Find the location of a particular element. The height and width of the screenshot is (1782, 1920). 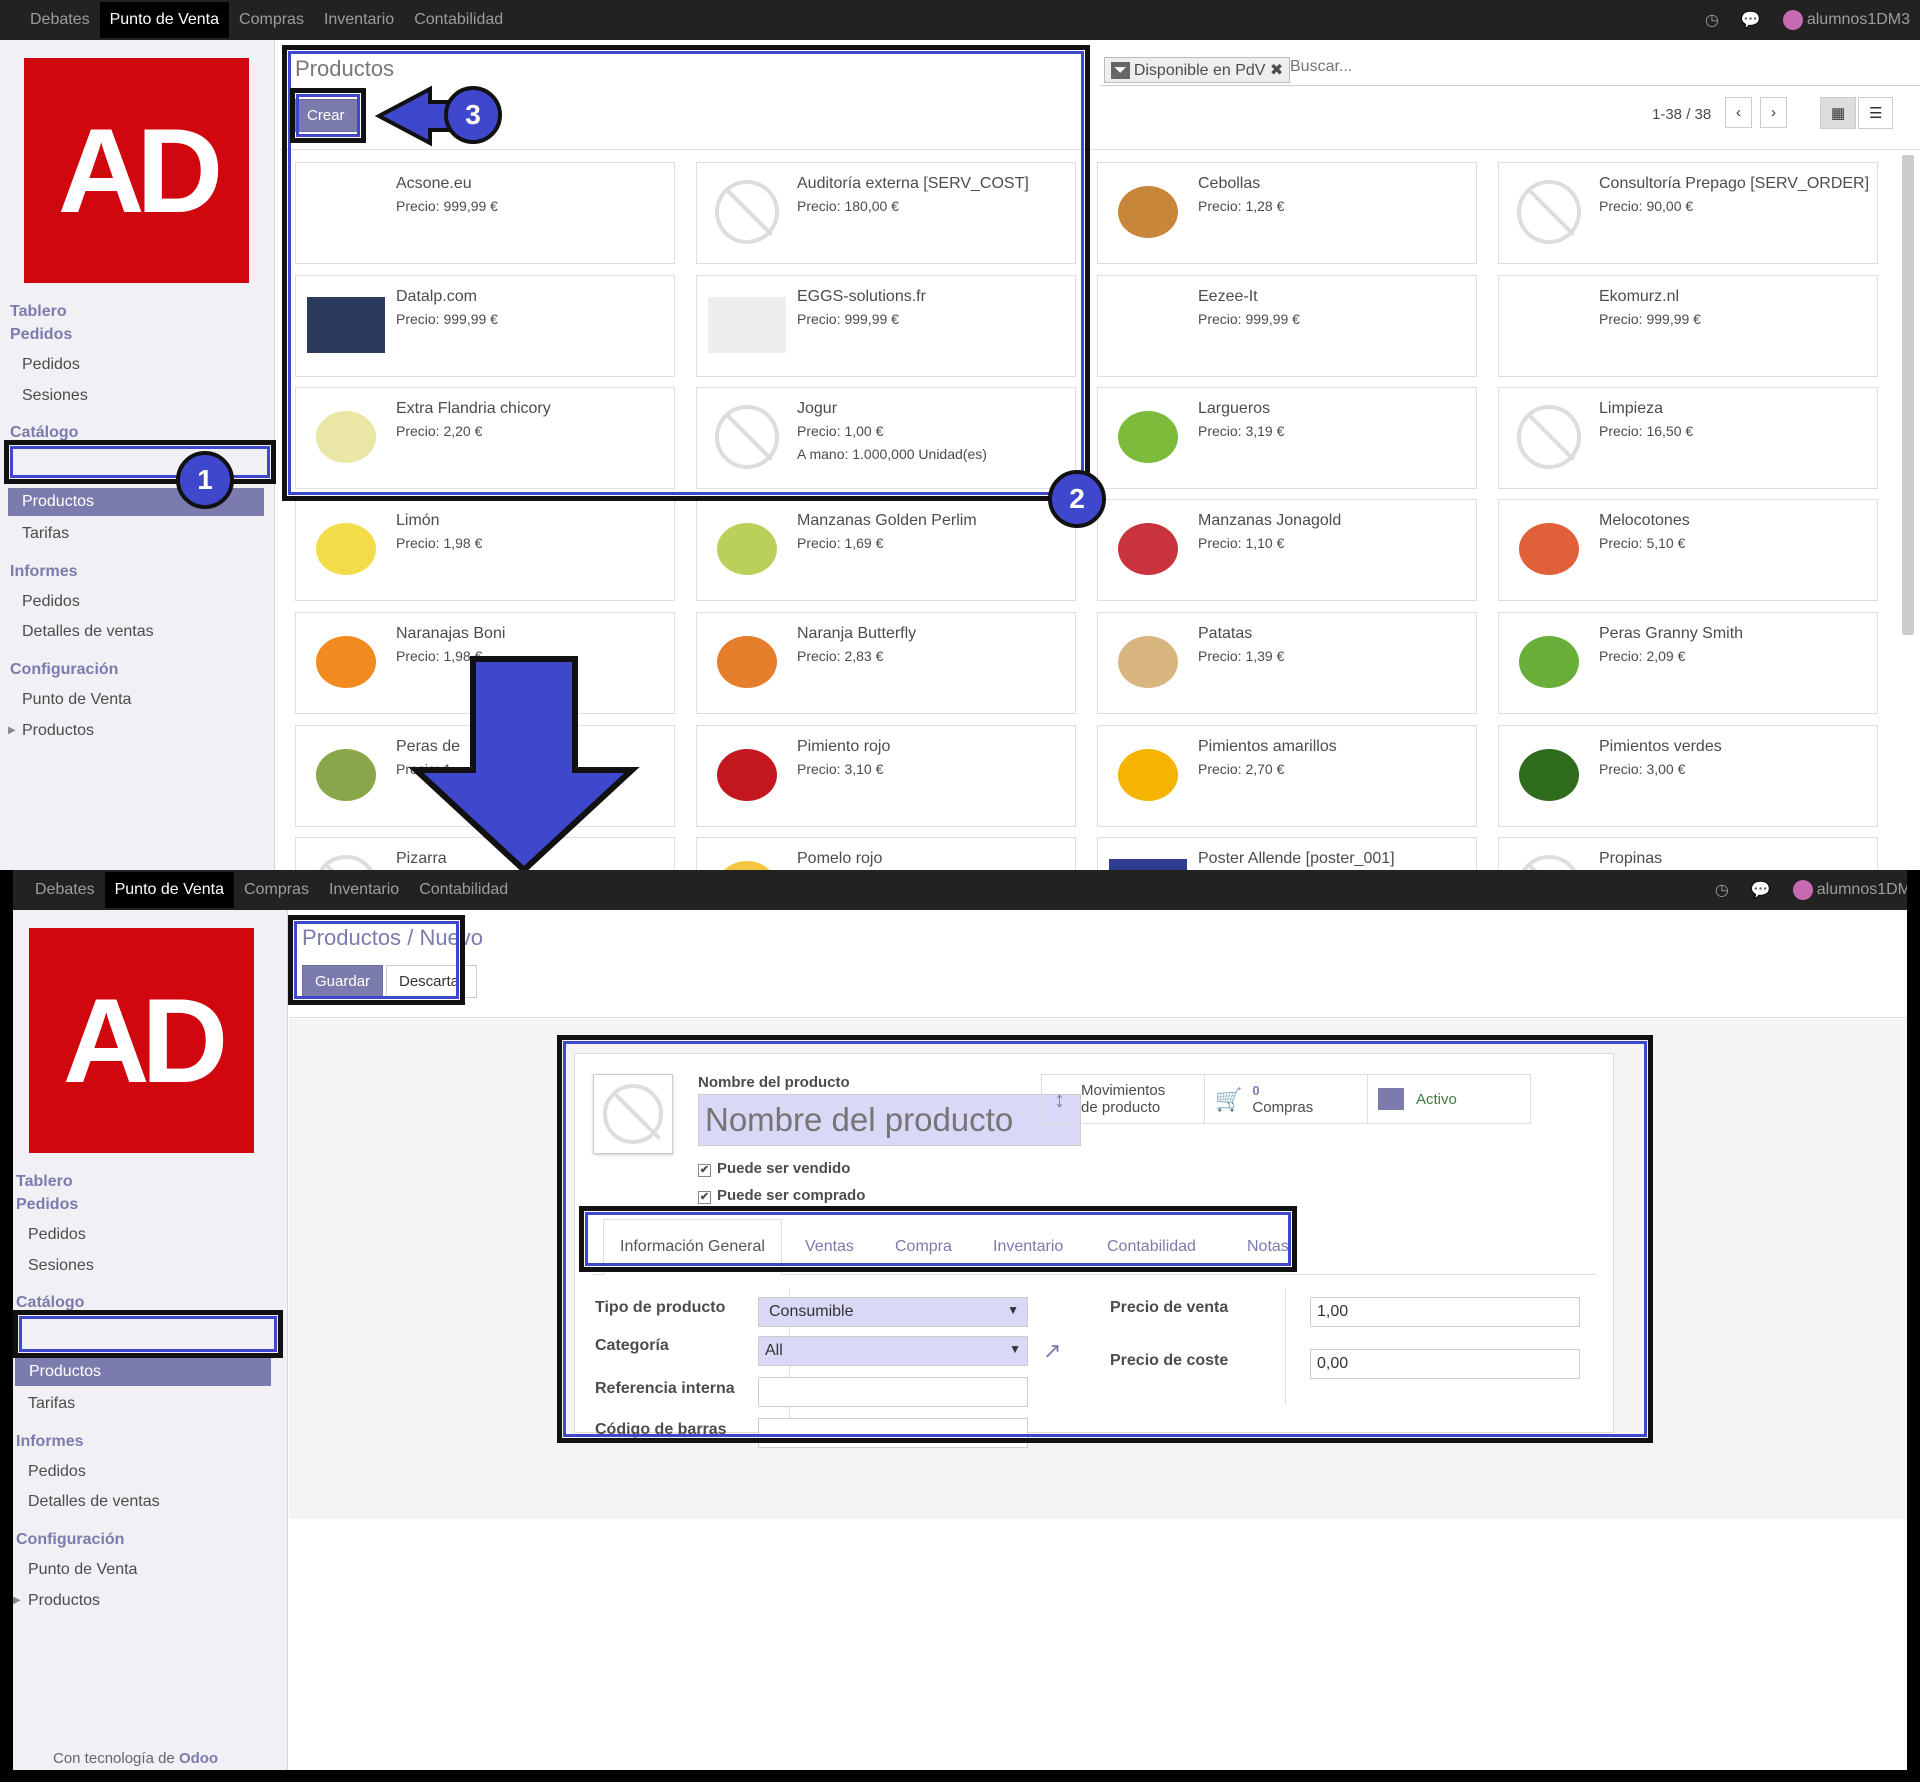

product-name: Ekomurz.nl is located at coordinates (1639, 296).